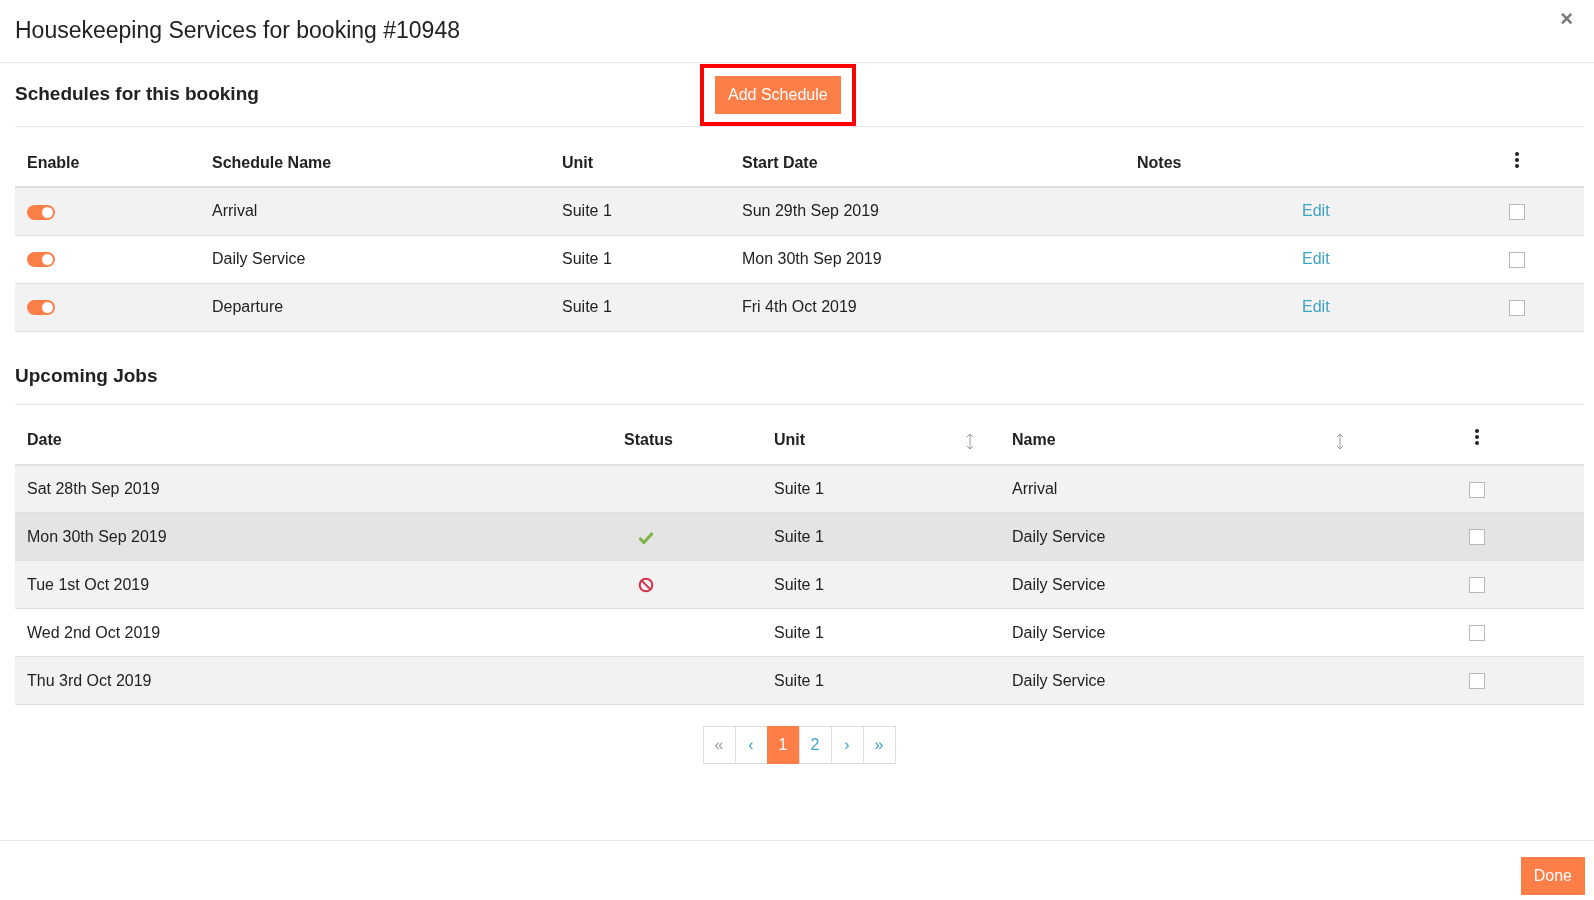 This screenshot has height=900, width=1594. I want to click on page-link: «, so click(719, 745).